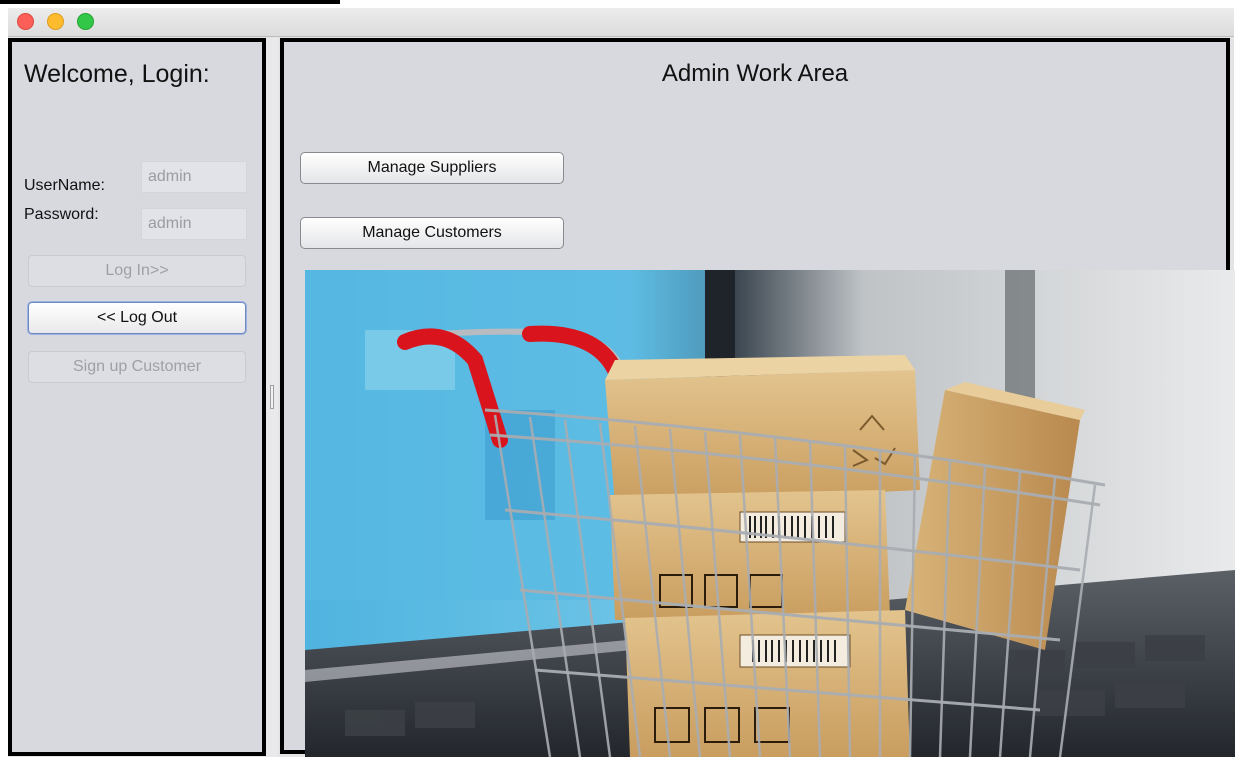 The image size is (1235, 757). Describe the element at coordinates (194, 177) in the screenshot. I see `username-field: admin` at that location.